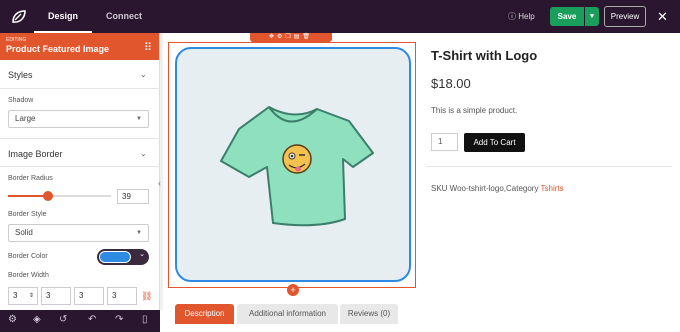 Image resolution: width=680 pixels, height=332 pixels. What do you see at coordinates (369, 314) in the screenshot?
I see `tab-reviews: Reviews (0)` at bounding box center [369, 314].